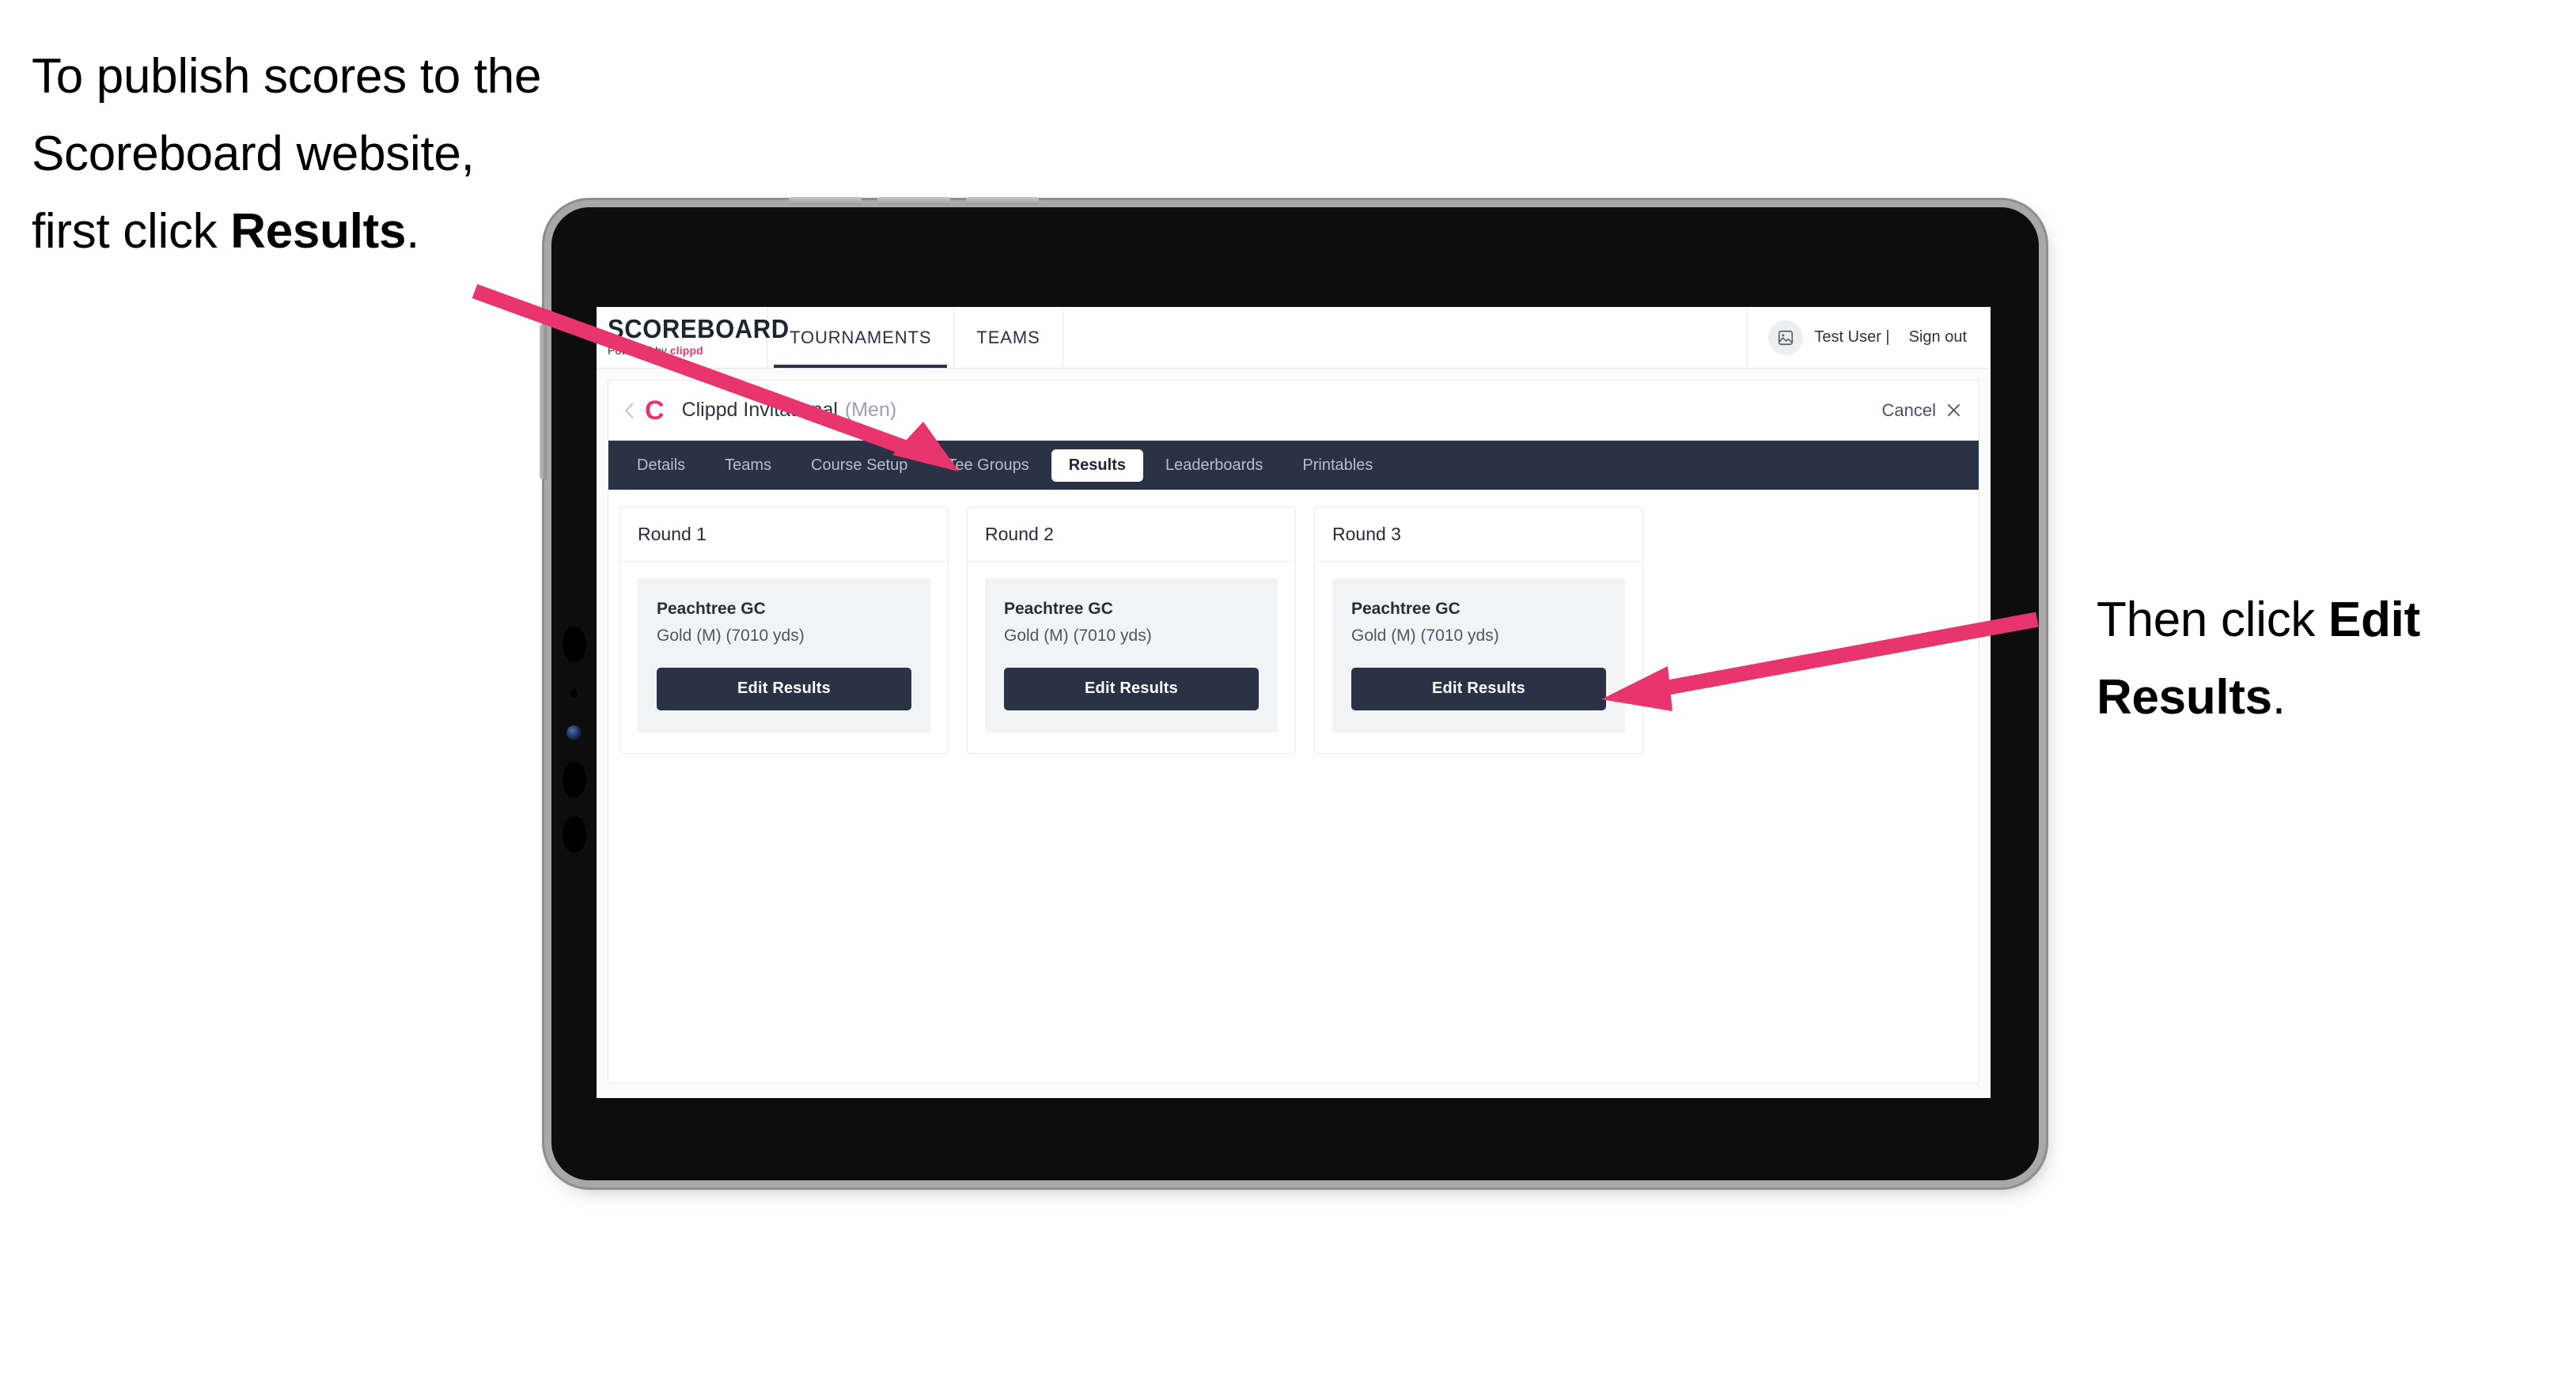 Image resolution: width=2576 pixels, height=1386 pixels. I want to click on clippd-logo-mark: C, so click(655, 411).